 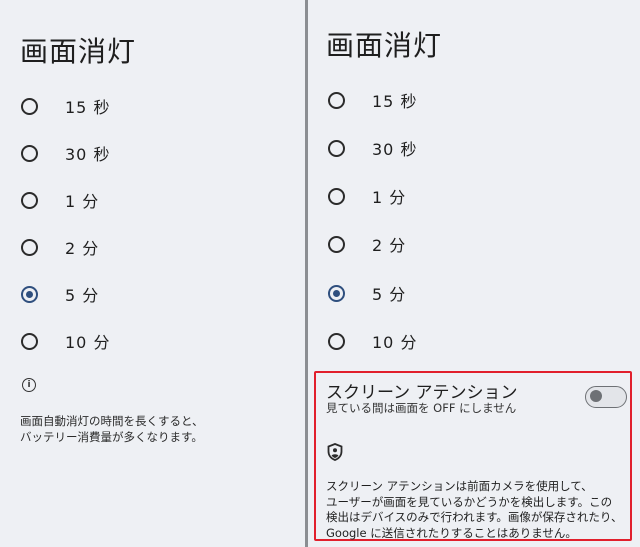 What do you see at coordinates (112, 429) in the screenshot?
I see `battery-note: 画面自動消灯の時間を長くすると、 バッテリー消費量が多くなります。` at bounding box center [112, 429].